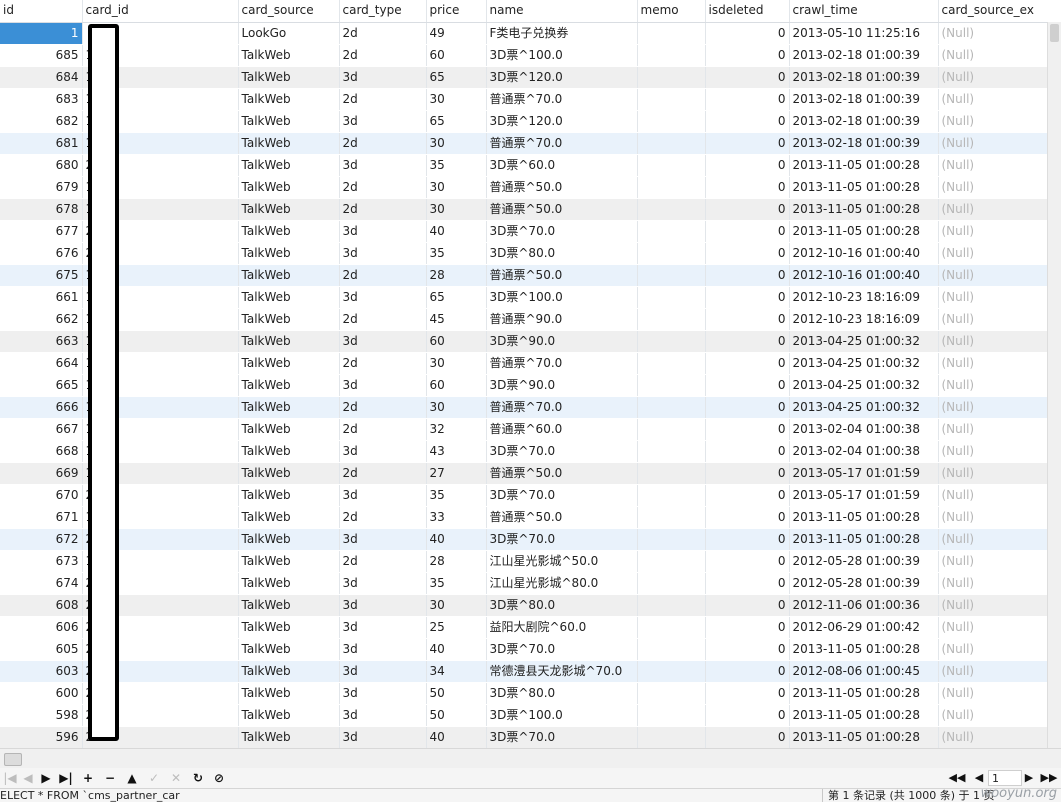  Describe the element at coordinates (41, 99) in the screenshot. I see `cell-id: 683` at that location.